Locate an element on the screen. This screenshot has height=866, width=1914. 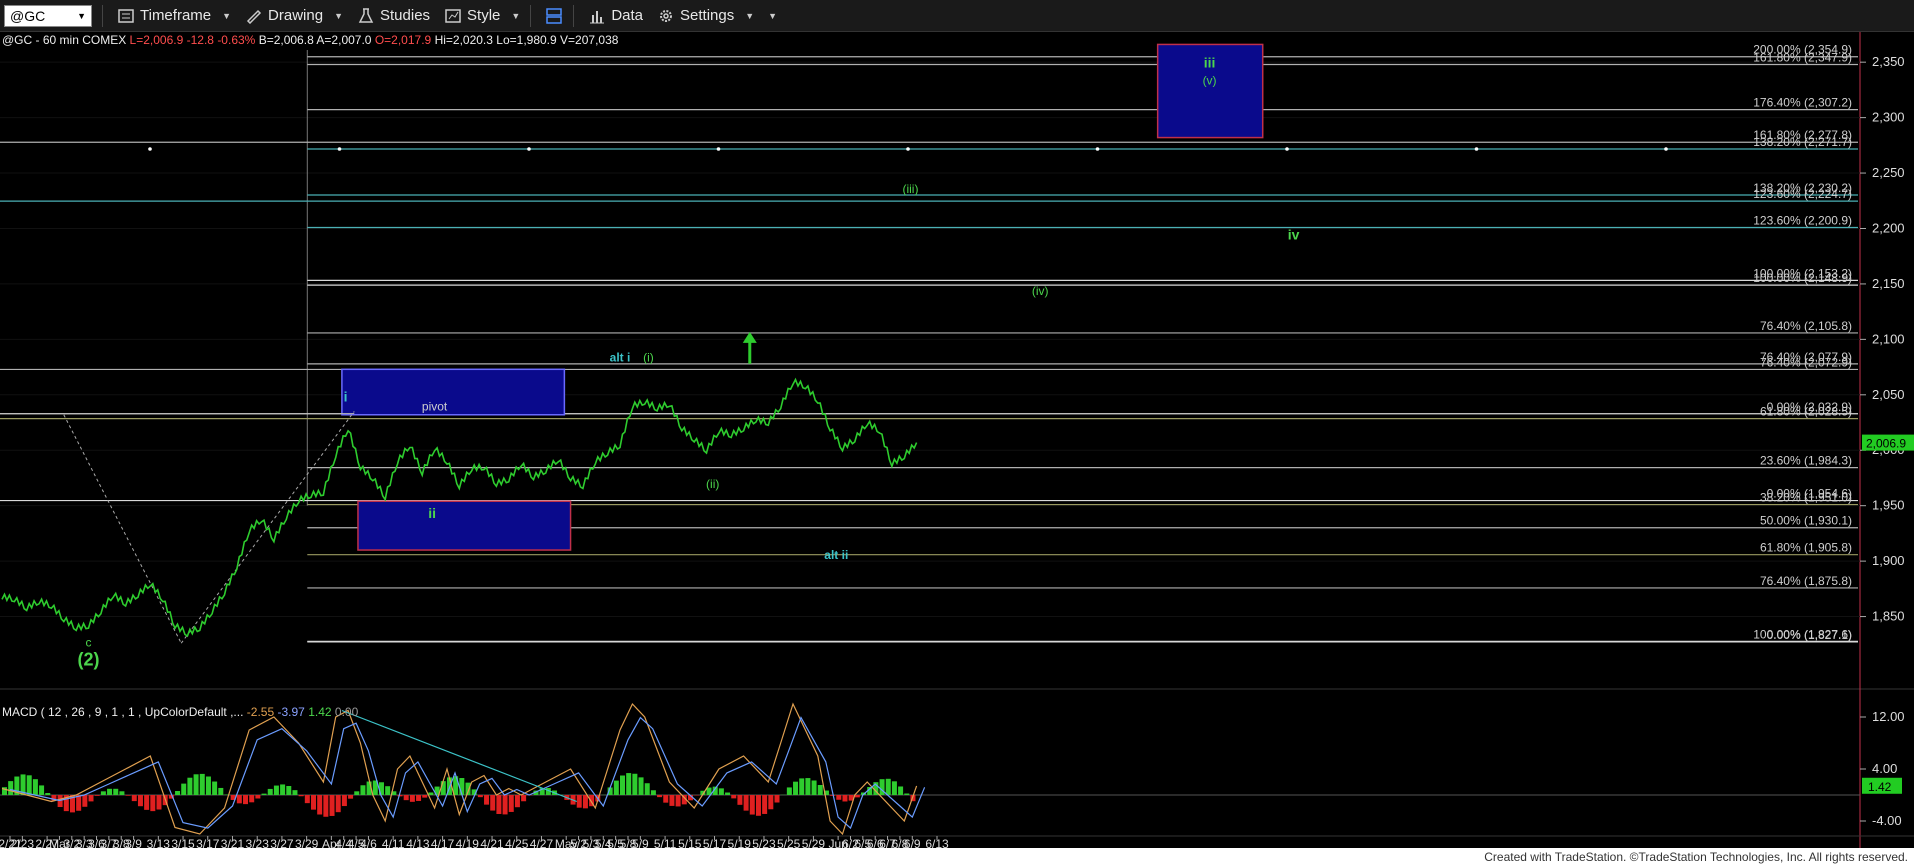
studies-button: Studies is located at coordinates (393, 16).